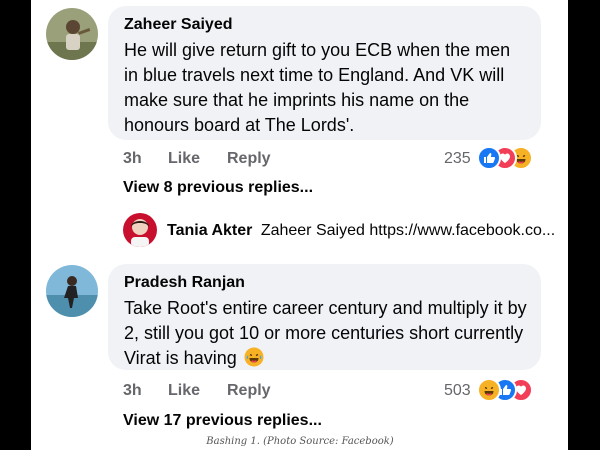  I want to click on reply-author: Tania Akter, so click(209, 230).